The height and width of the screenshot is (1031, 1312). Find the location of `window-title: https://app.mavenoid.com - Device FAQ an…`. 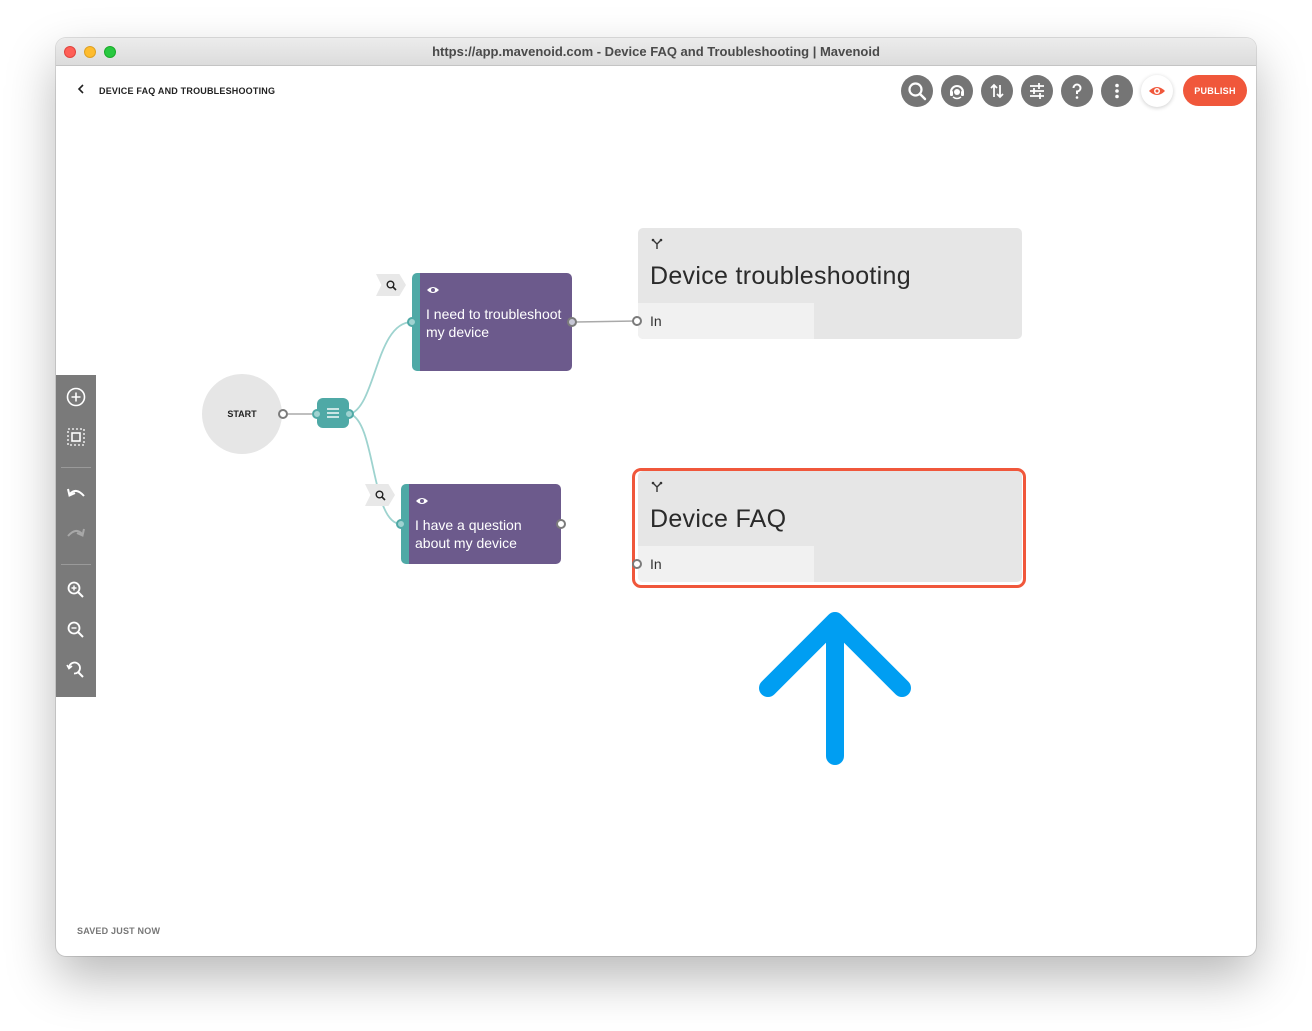

window-title: https://app.mavenoid.com - Device FAQ an… is located at coordinates (656, 51).